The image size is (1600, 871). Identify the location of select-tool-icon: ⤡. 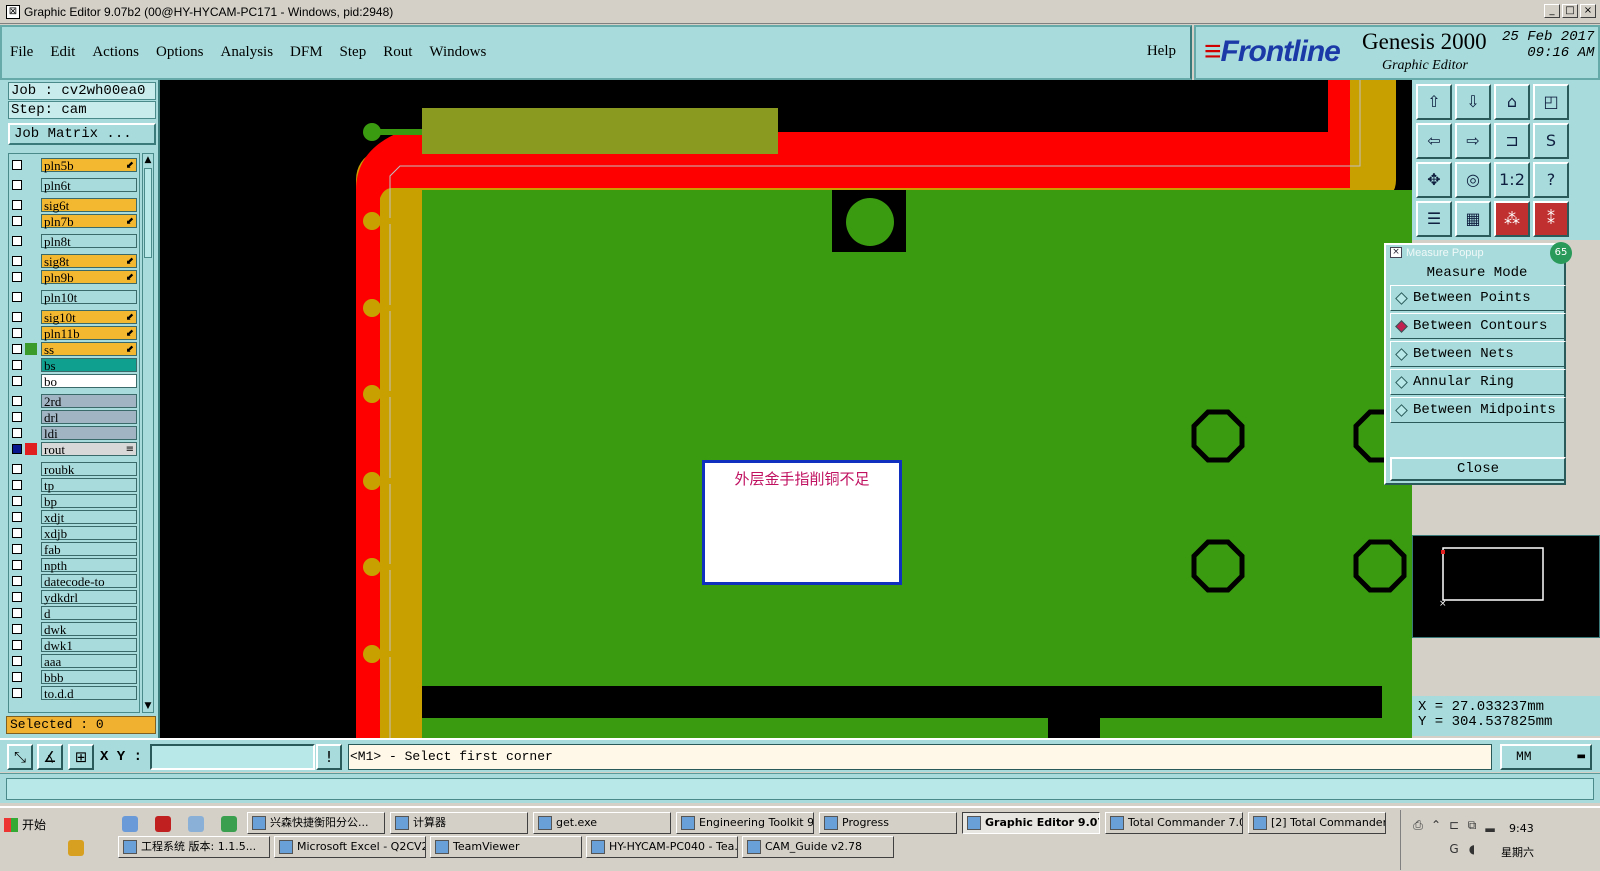
(20, 757).